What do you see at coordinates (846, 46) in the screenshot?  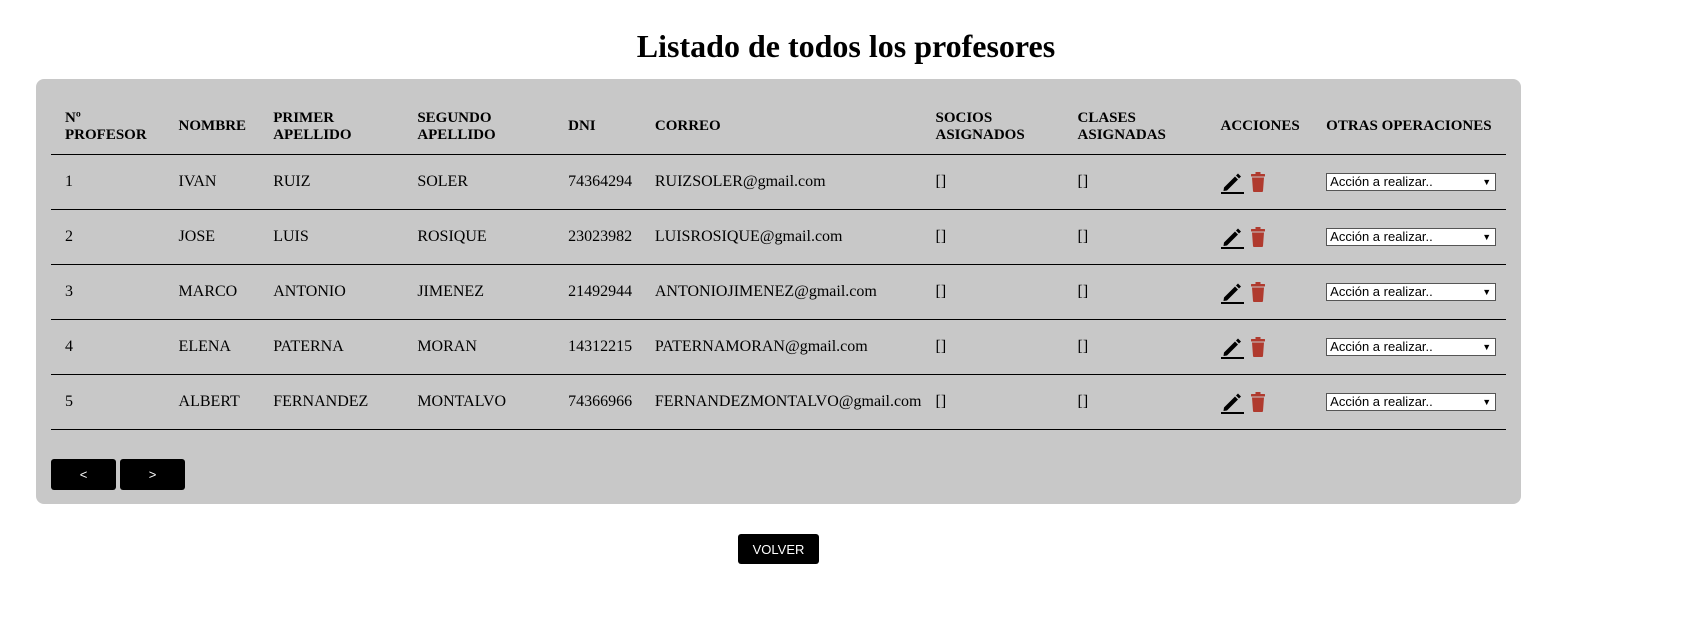 I see `page-title: Listado de todos los profesores` at bounding box center [846, 46].